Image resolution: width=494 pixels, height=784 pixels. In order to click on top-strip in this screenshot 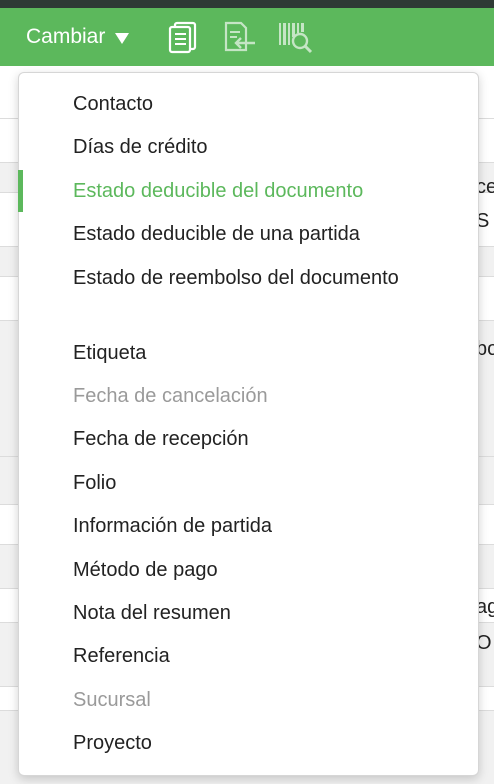, I will do `click(247, 4)`.